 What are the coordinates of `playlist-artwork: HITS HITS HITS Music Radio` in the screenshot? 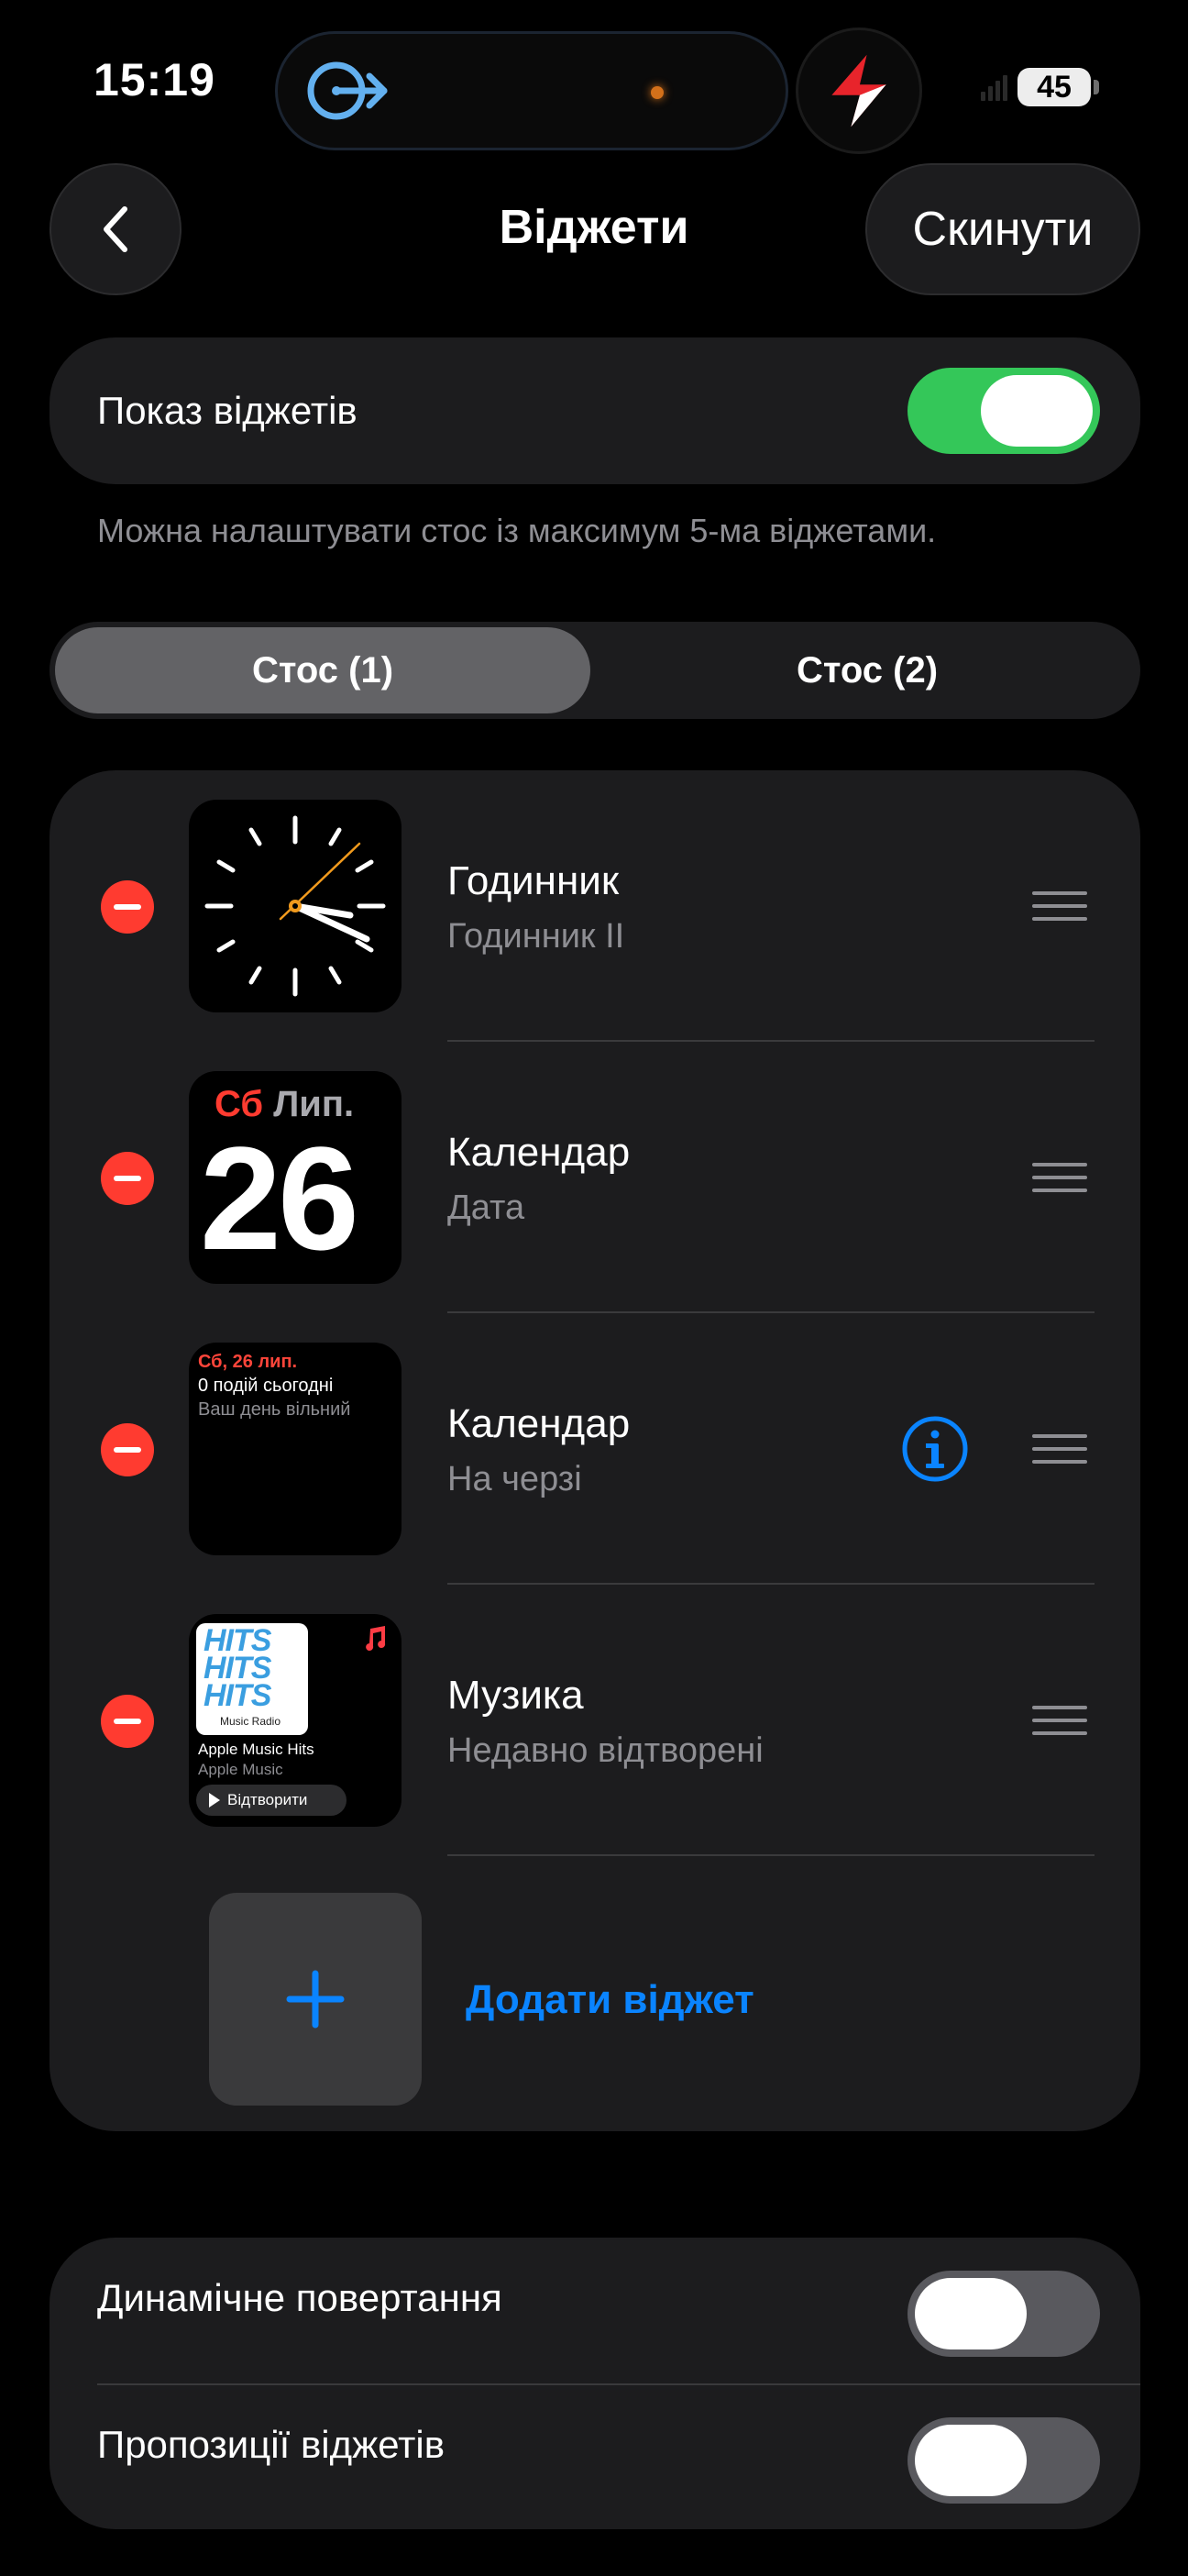 It's located at (252, 1679).